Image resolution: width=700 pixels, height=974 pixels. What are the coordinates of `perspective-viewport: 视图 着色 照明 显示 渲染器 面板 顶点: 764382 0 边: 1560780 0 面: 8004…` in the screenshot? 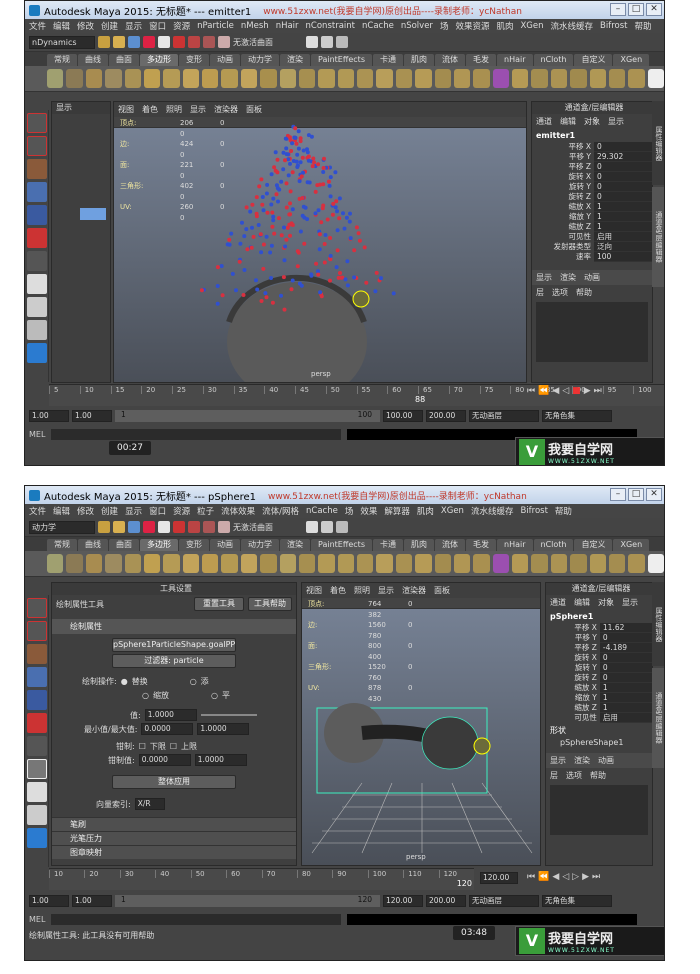 It's located at (421, 724).